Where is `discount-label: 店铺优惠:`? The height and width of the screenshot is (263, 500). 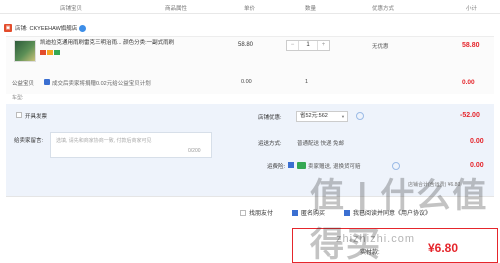
discount-label: 店铺优惠: is located at coordinates (270, 118).